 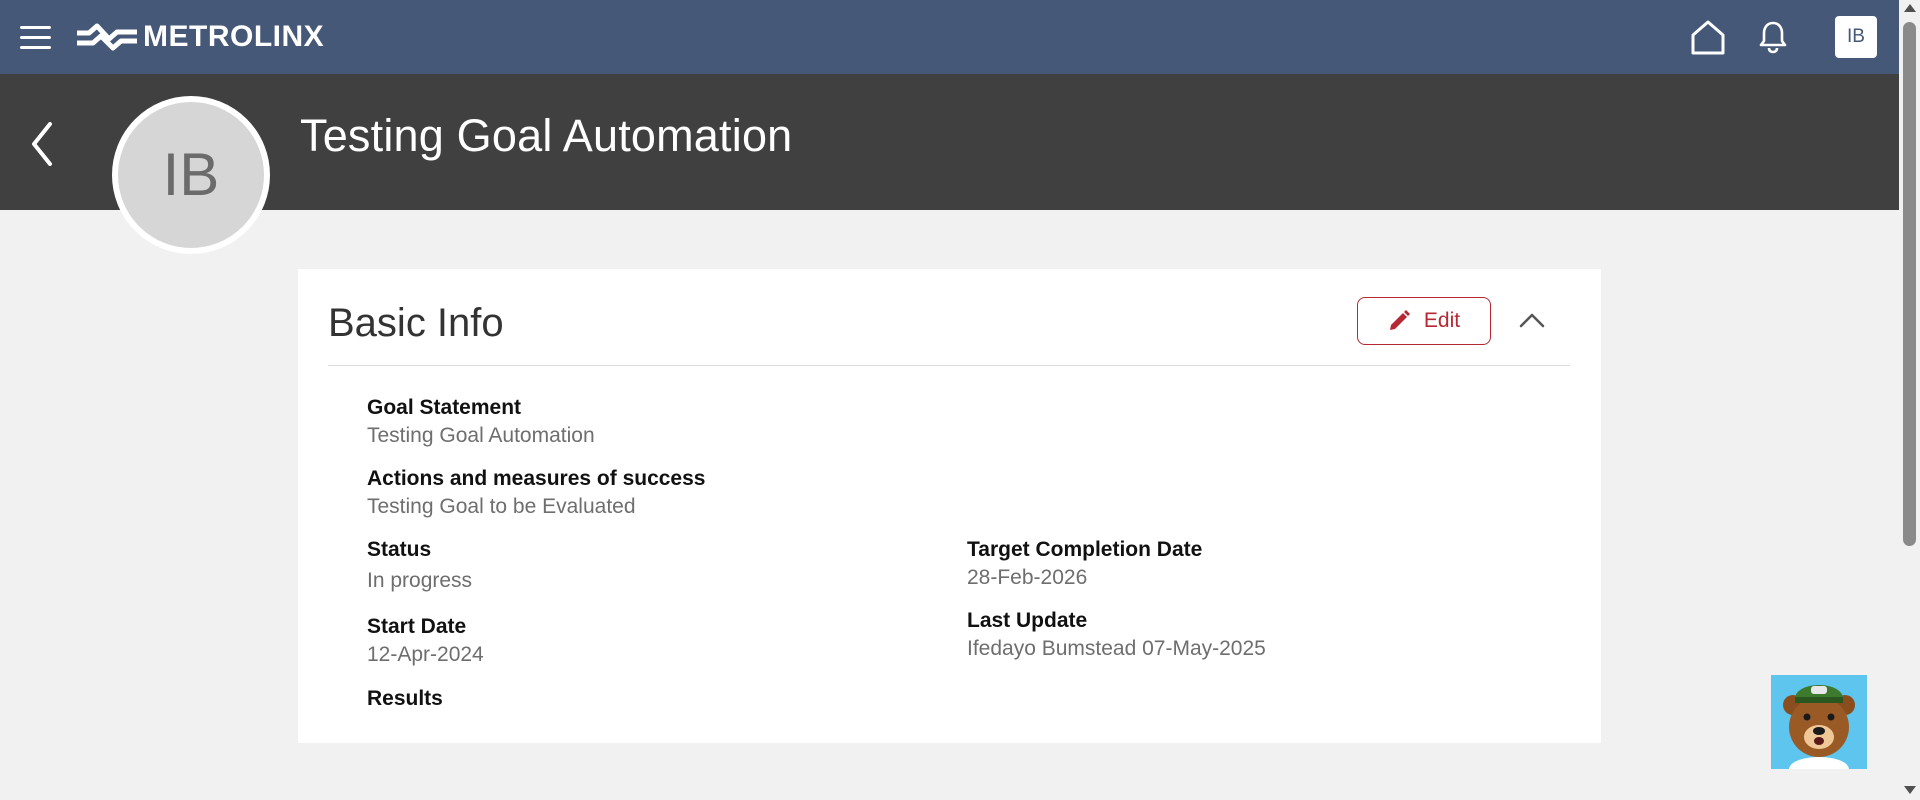 I want to click on edit-button: Edit, so click(x=1424, y=321).